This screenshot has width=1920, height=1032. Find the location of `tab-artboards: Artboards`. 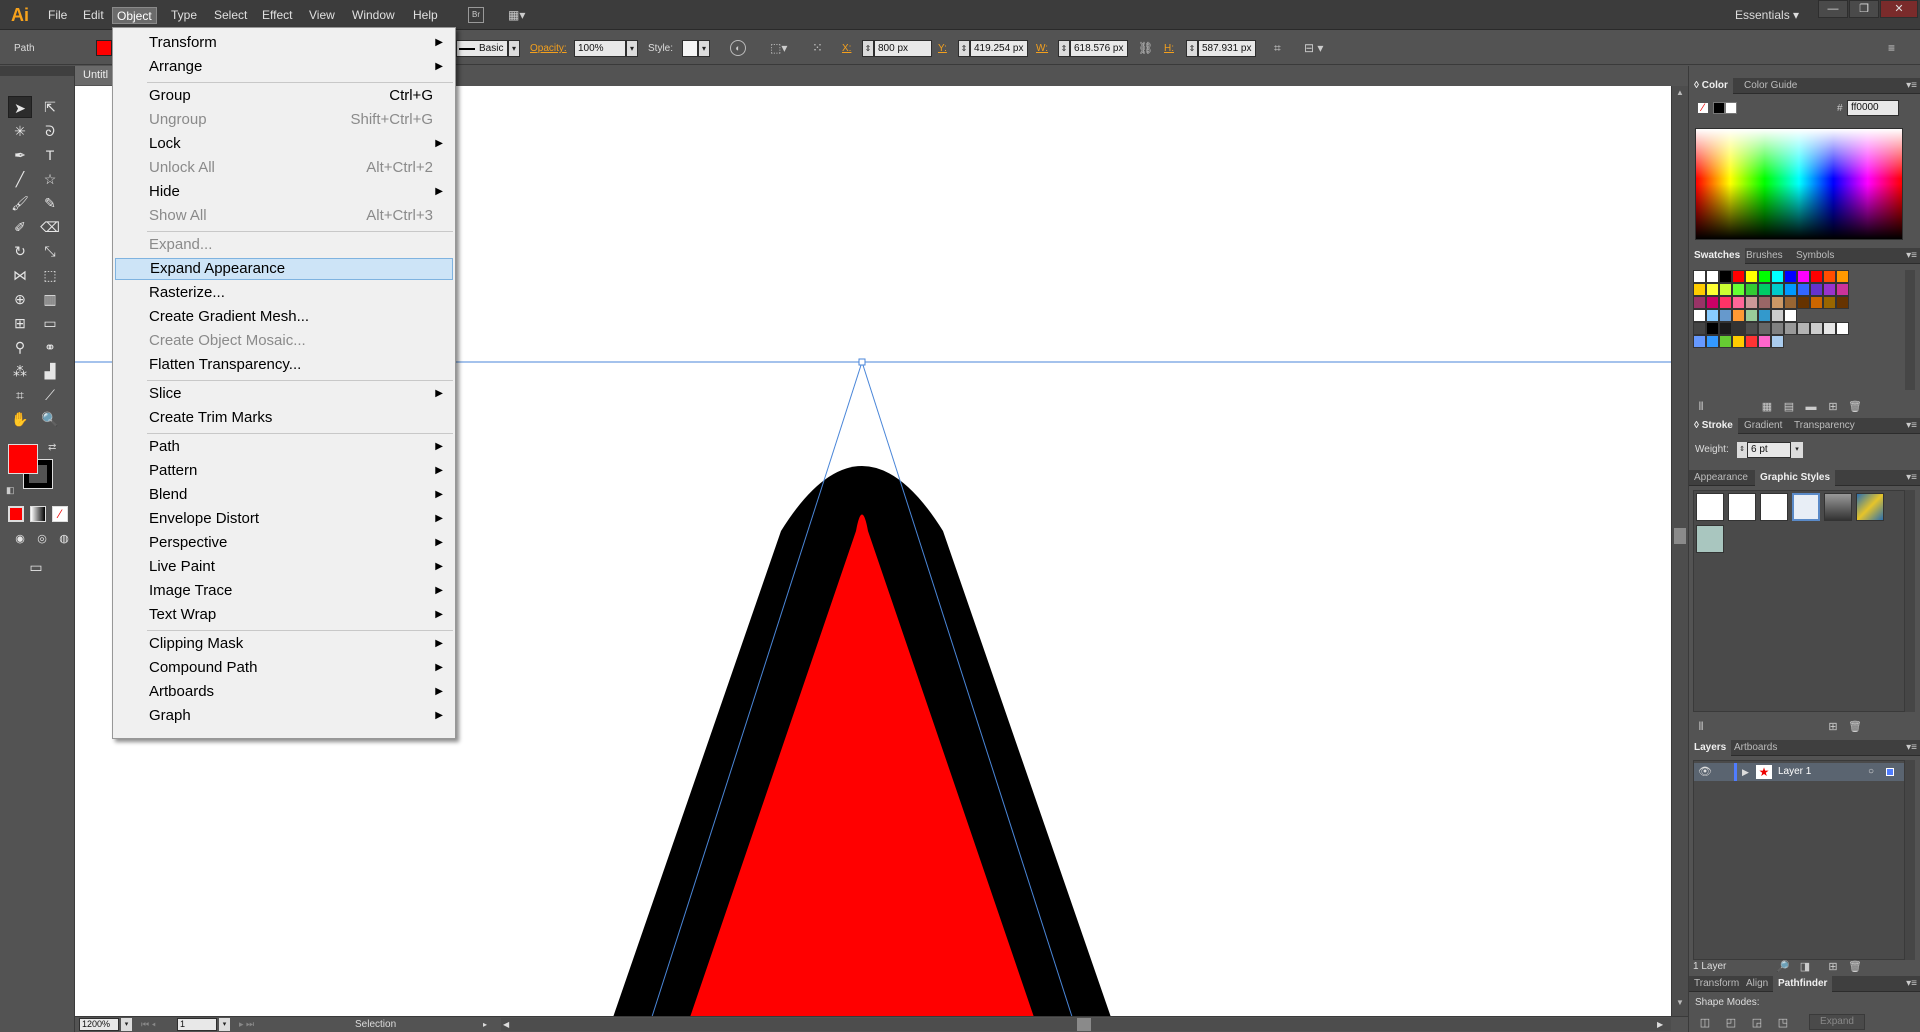

tab-artboards: Artboards is located at coordinates (1755, 748).